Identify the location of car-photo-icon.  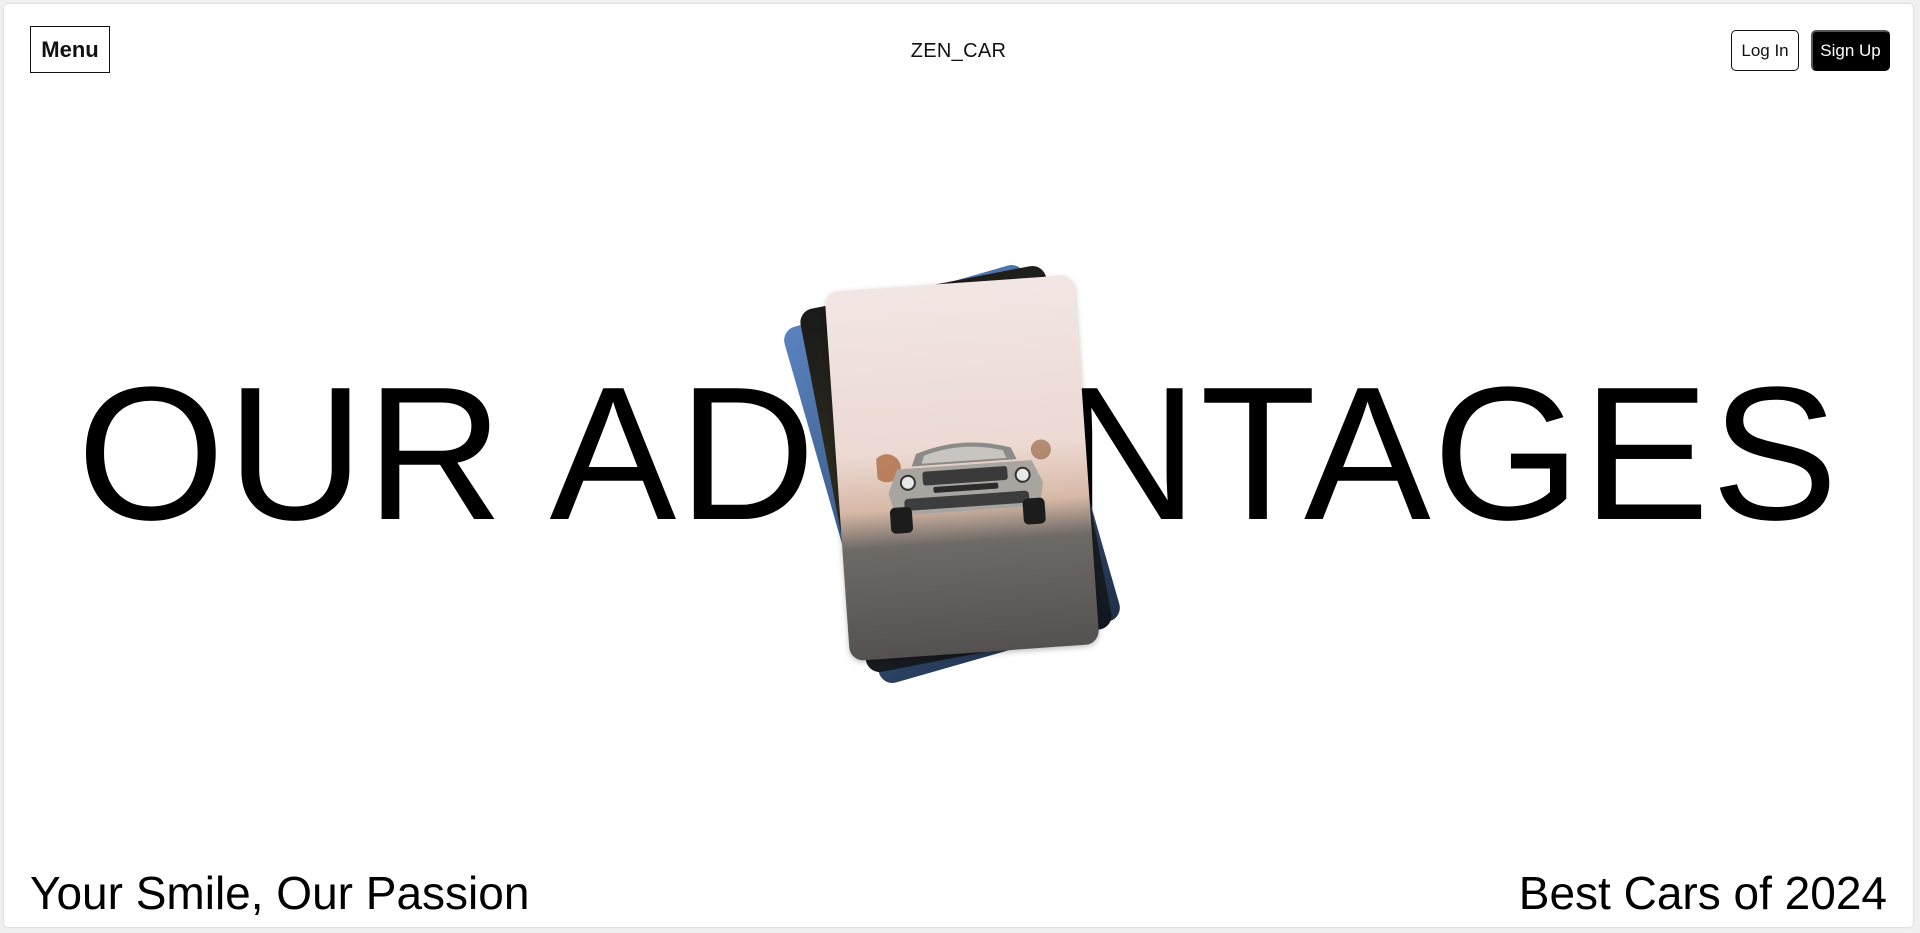
(962, 486).